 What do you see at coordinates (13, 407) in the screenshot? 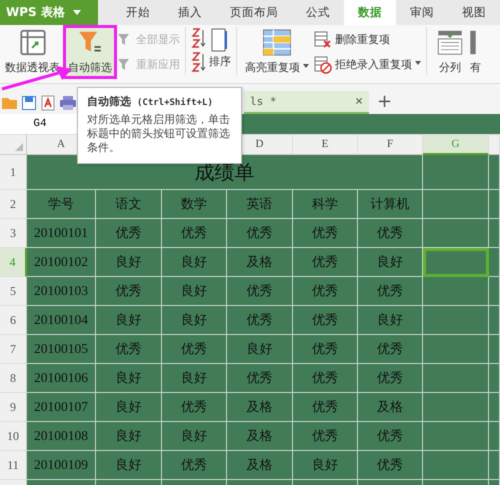
I see `row-header: 9` at bounding box center [13, 407].